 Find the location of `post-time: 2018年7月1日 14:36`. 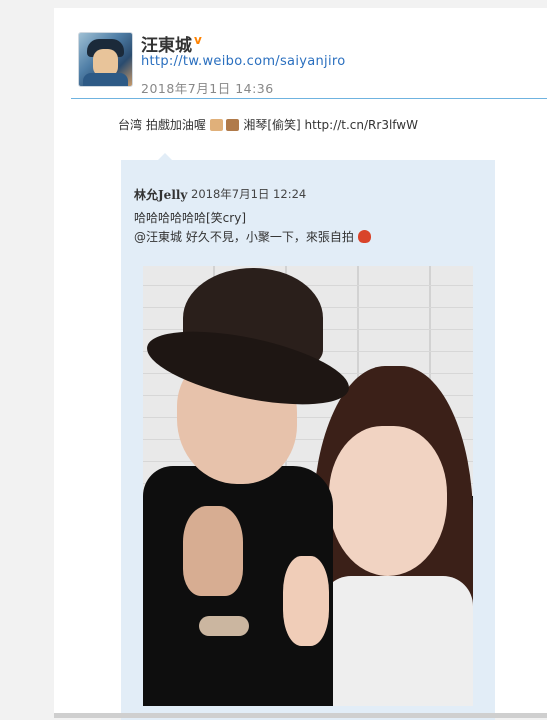

post-time: 2018年7月1日 14:36 is located at coordinates (207, 87).